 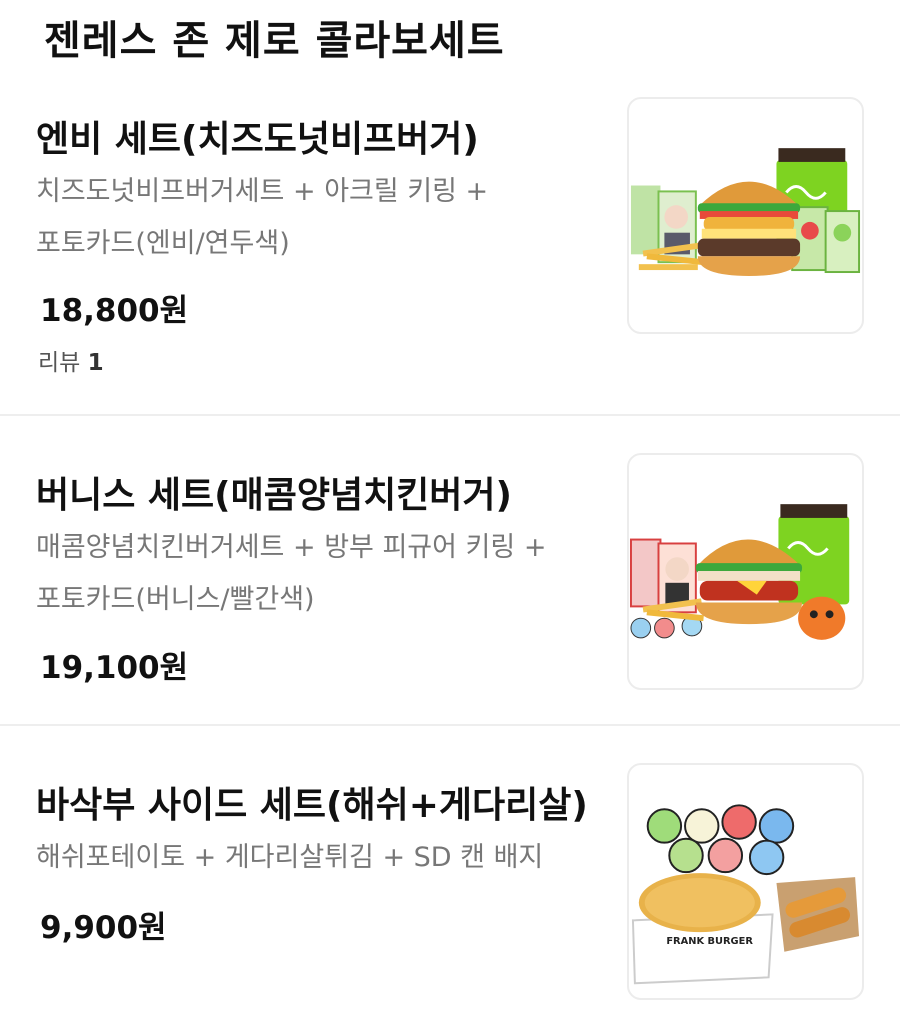 I want to click on item-description-line: 해쉬포테이토 + 게다리살튀김 + SD 캔 배지, so click(x=290, y=857).